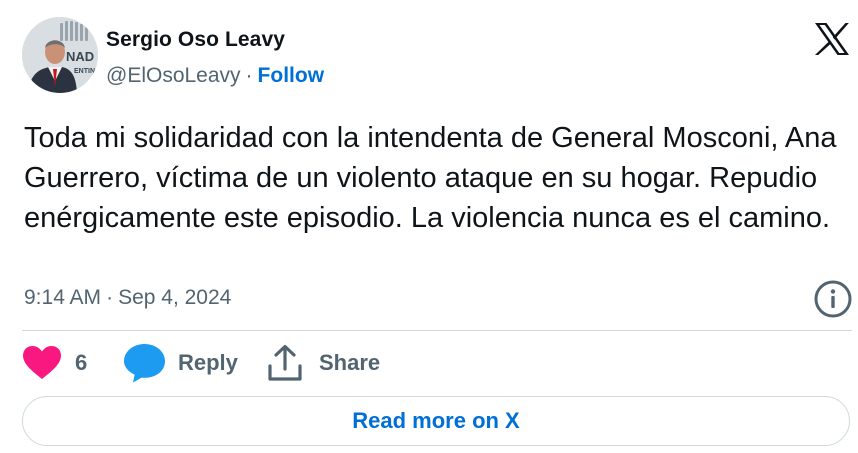  What do you see at coordinates (437, 330) in the screenshot?
I see `divider` at bounding box center [437, 330].